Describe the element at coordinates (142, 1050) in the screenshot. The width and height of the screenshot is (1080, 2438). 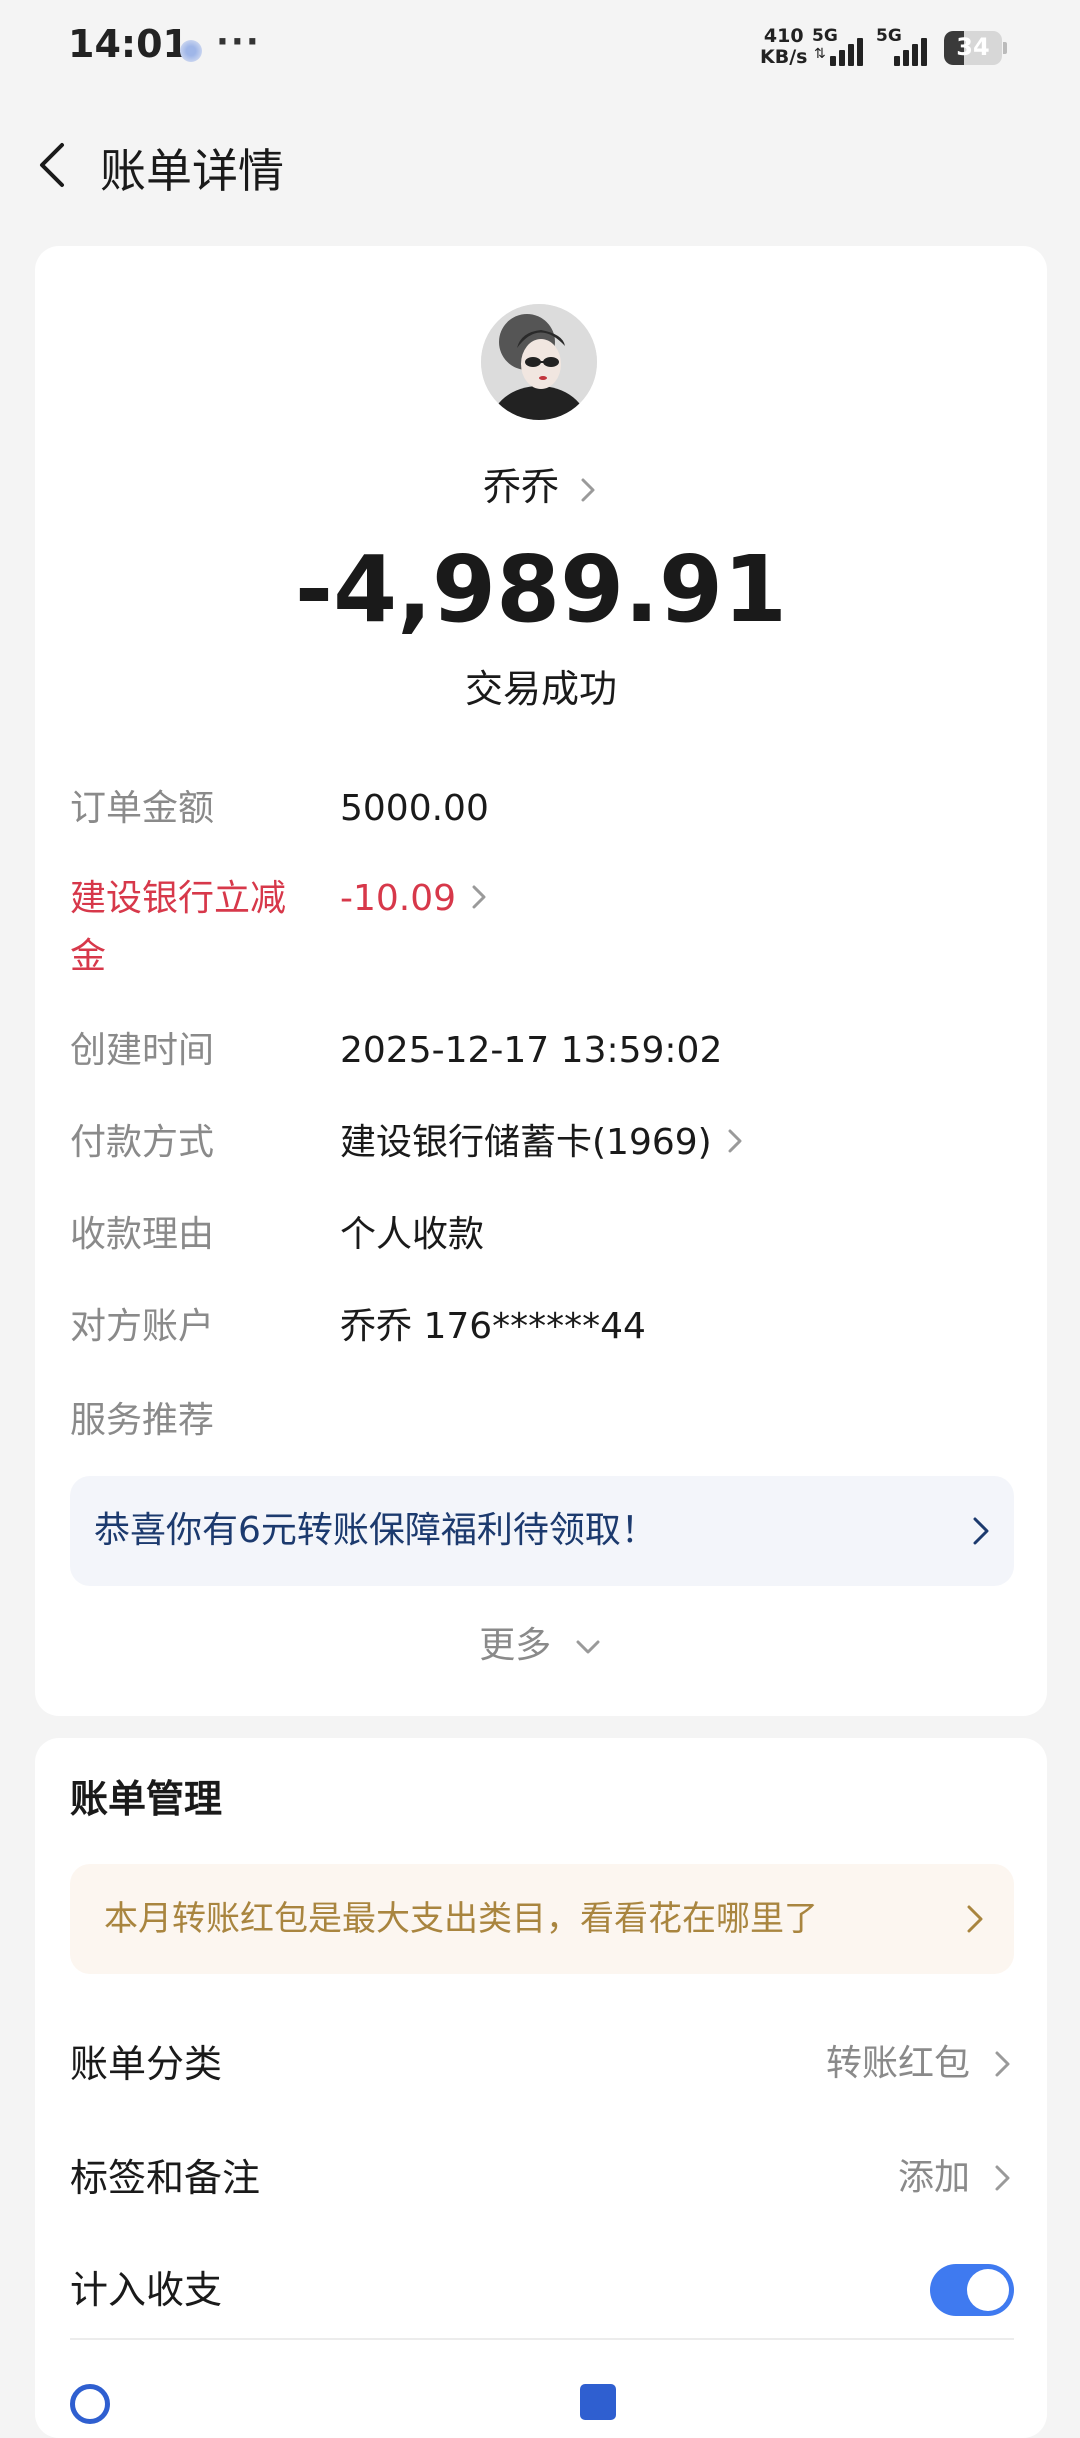
I see `detail-label: 创建时间` at that location.